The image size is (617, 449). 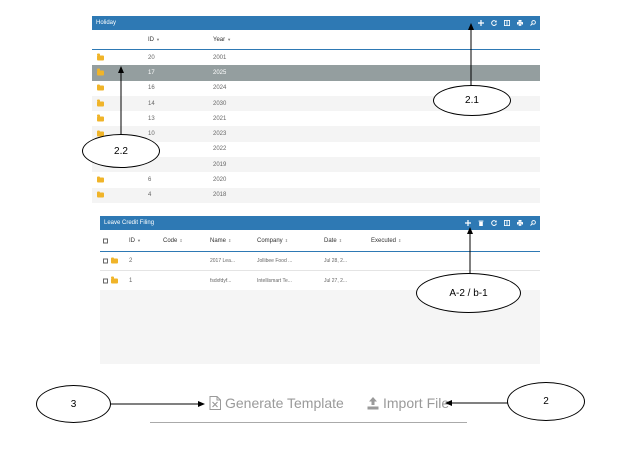 I want to click on column-executed: Executed ⇕, so click(x=386, y=241).